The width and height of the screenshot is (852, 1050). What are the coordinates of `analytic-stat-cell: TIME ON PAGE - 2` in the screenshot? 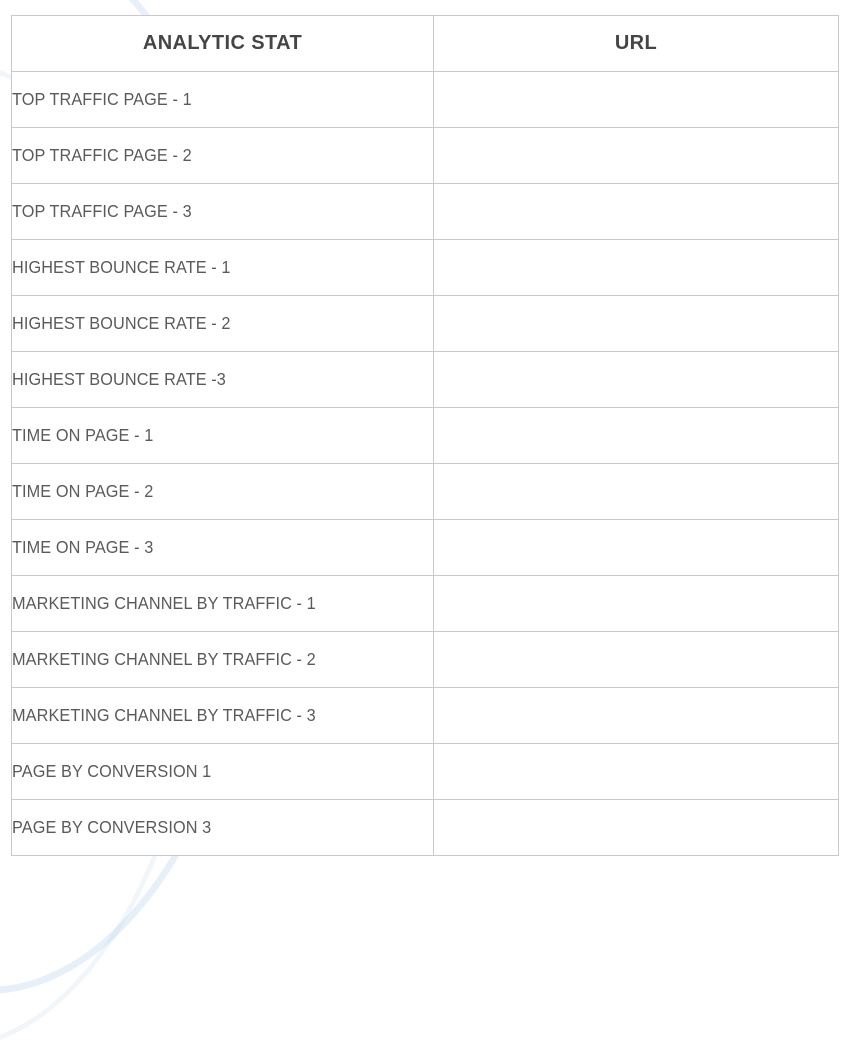 It's located at (222, 491).